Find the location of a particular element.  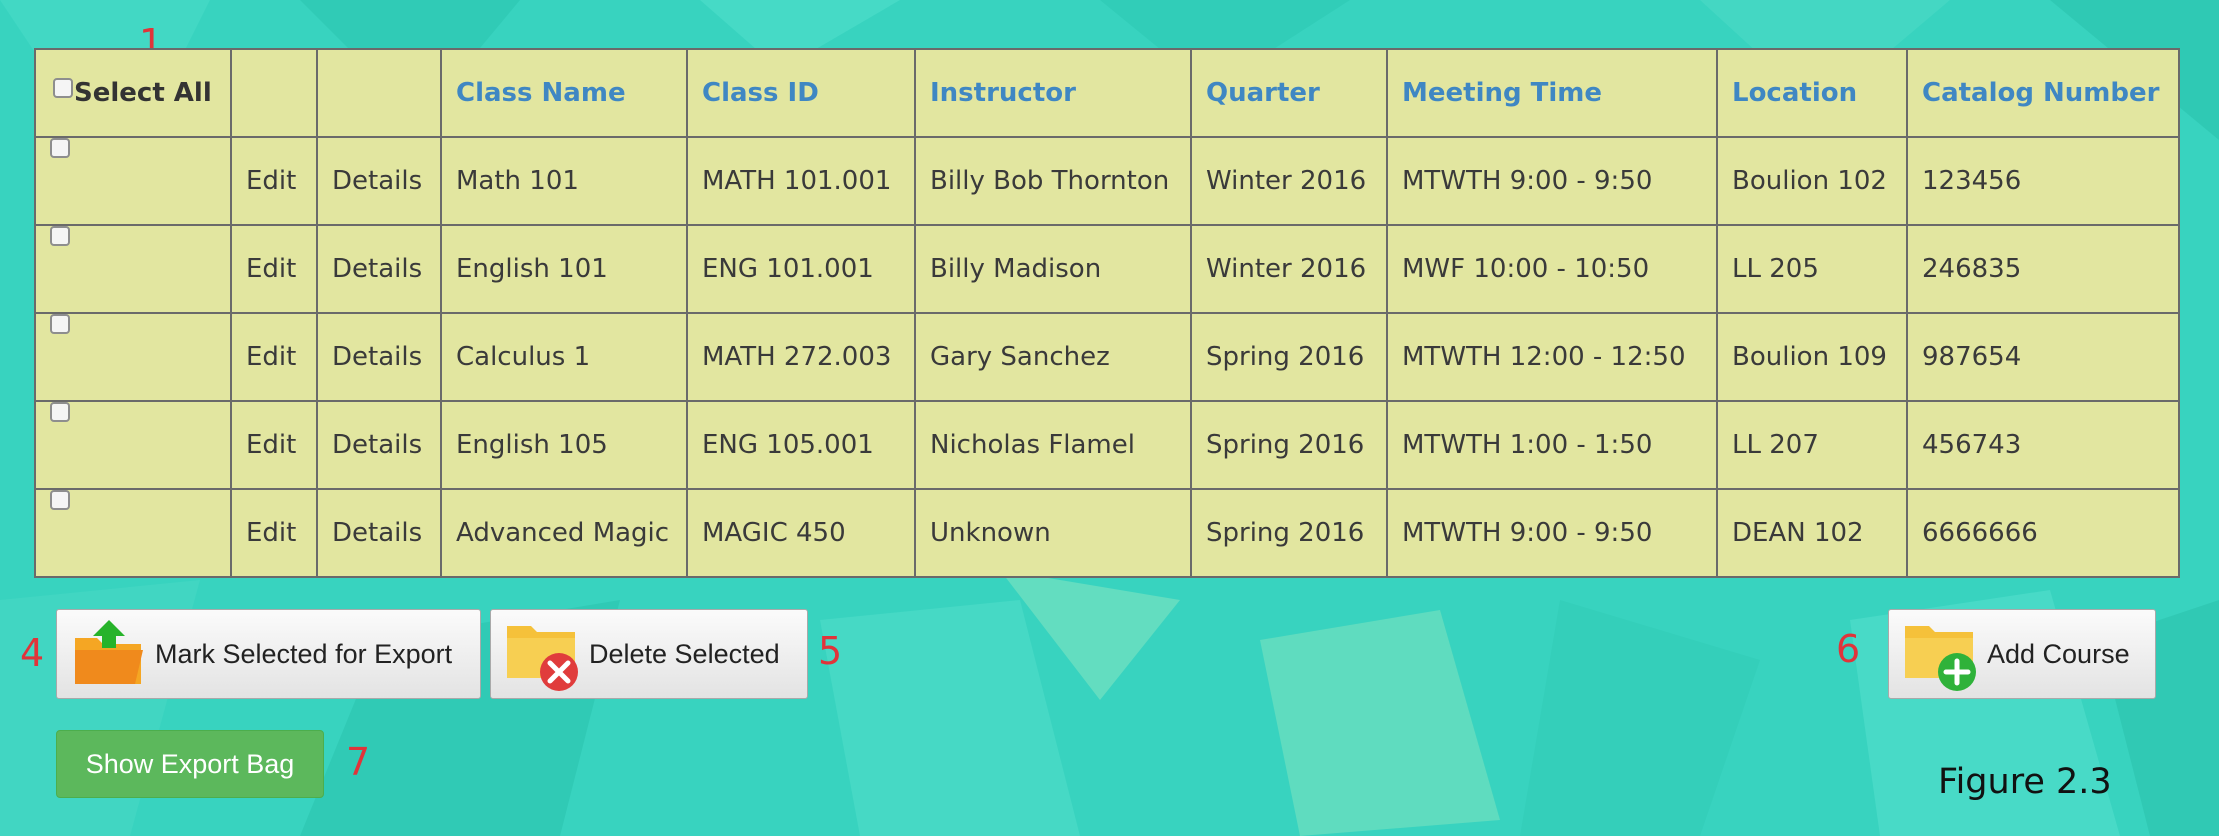

meeting-time-cell: MWF 10:00 - 10:50 is located at coordinates (1552, 269).